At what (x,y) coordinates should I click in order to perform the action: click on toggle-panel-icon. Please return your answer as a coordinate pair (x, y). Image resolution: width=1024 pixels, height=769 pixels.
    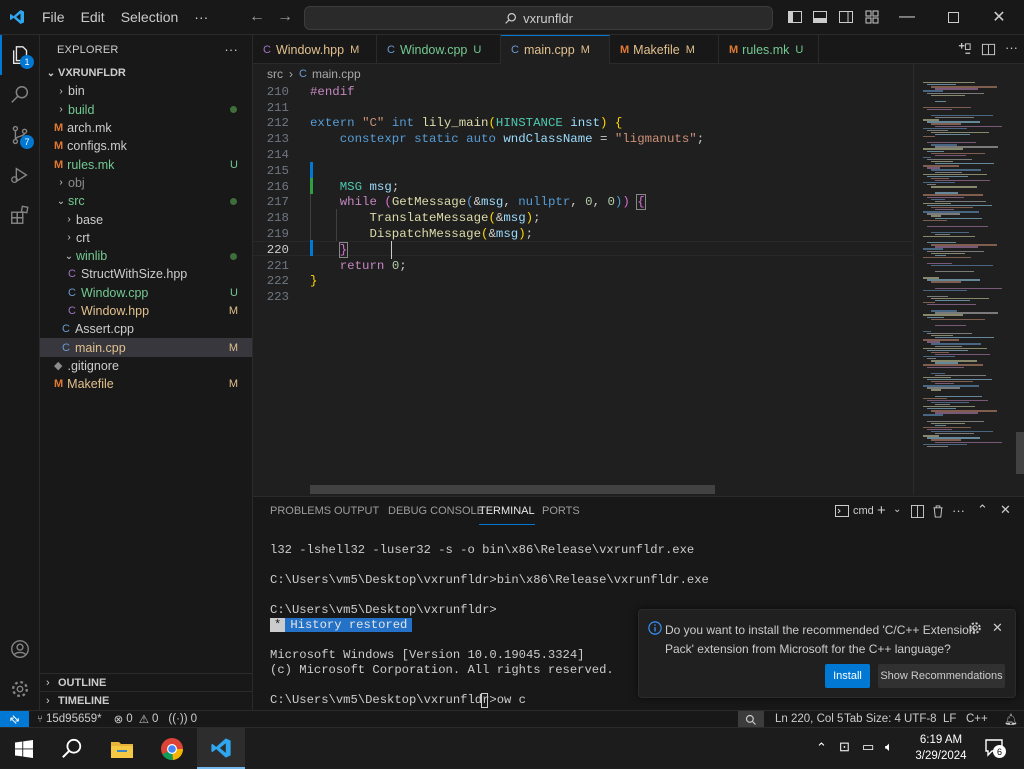
    Looking at the image, I should click on (820, 17).